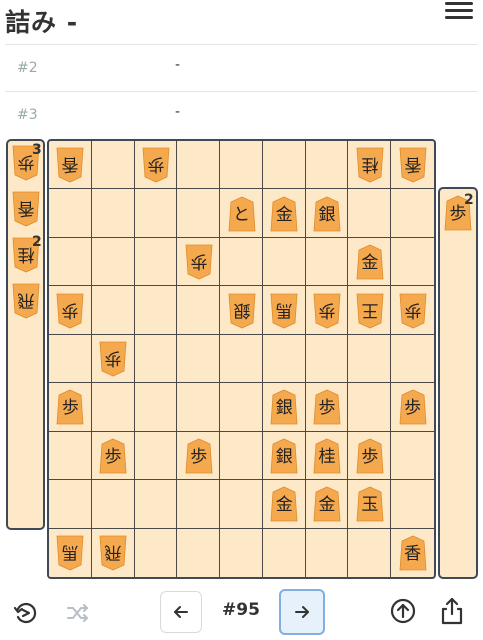 This screenshot has height=640, width=483. I want to click on menu-icon, so click(459, 11).